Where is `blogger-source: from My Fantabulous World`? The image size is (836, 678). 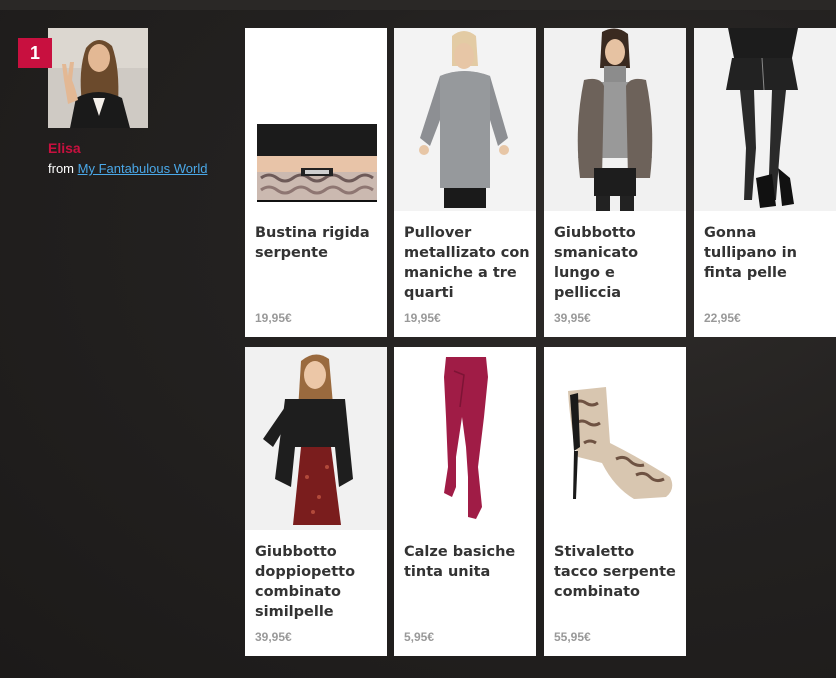 blogger-source: from My Fantabulous World is located at coordinates (127, 168).